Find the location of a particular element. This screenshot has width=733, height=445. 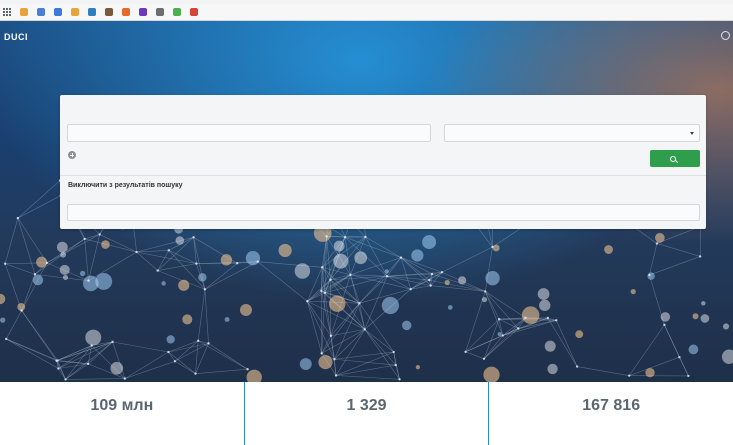

add-search-field-row is located at coordinates (75, 155).